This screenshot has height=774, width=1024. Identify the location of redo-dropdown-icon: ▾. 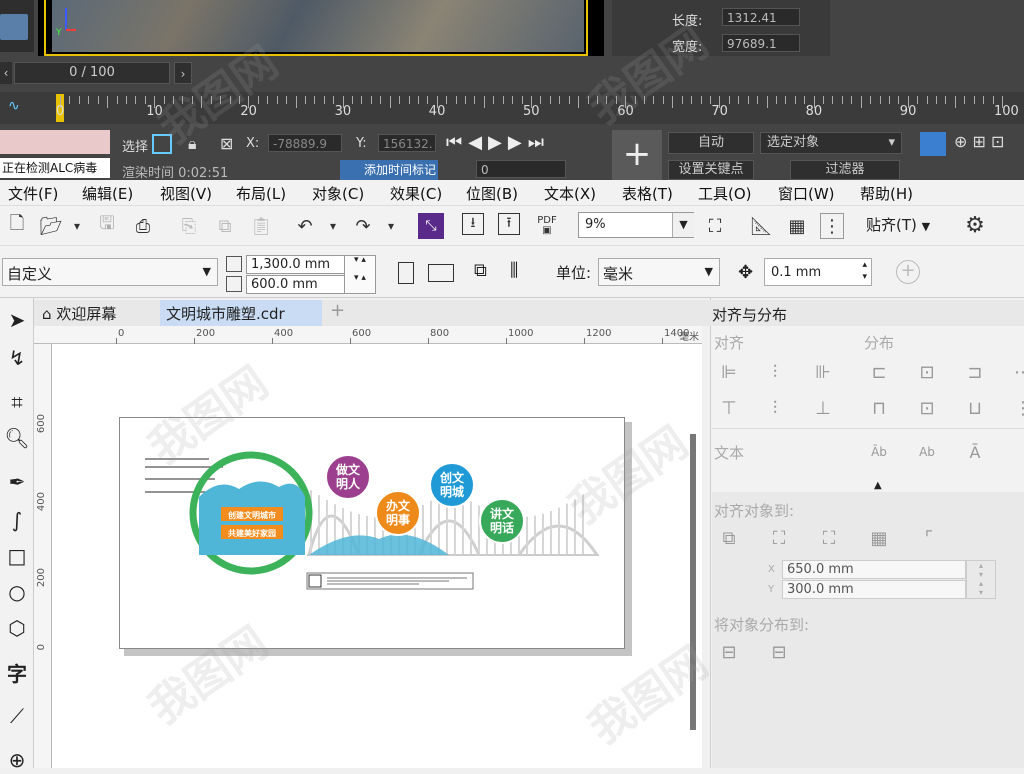
(391, 226).